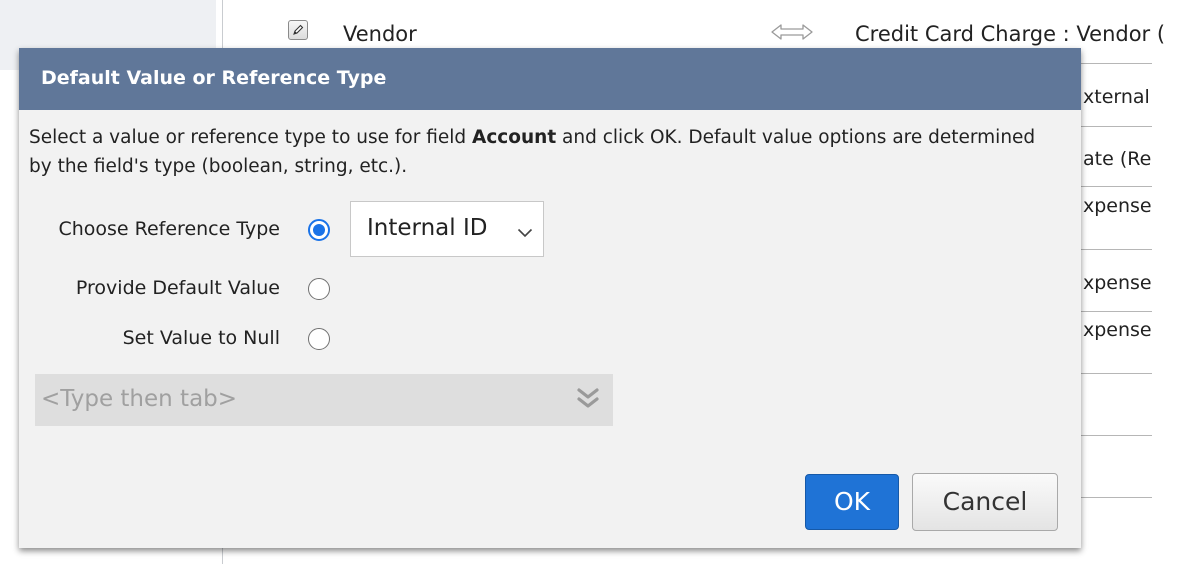 The image size is (1180, 564). I want to click on choose-reference-type-radio, so click(319, 230).